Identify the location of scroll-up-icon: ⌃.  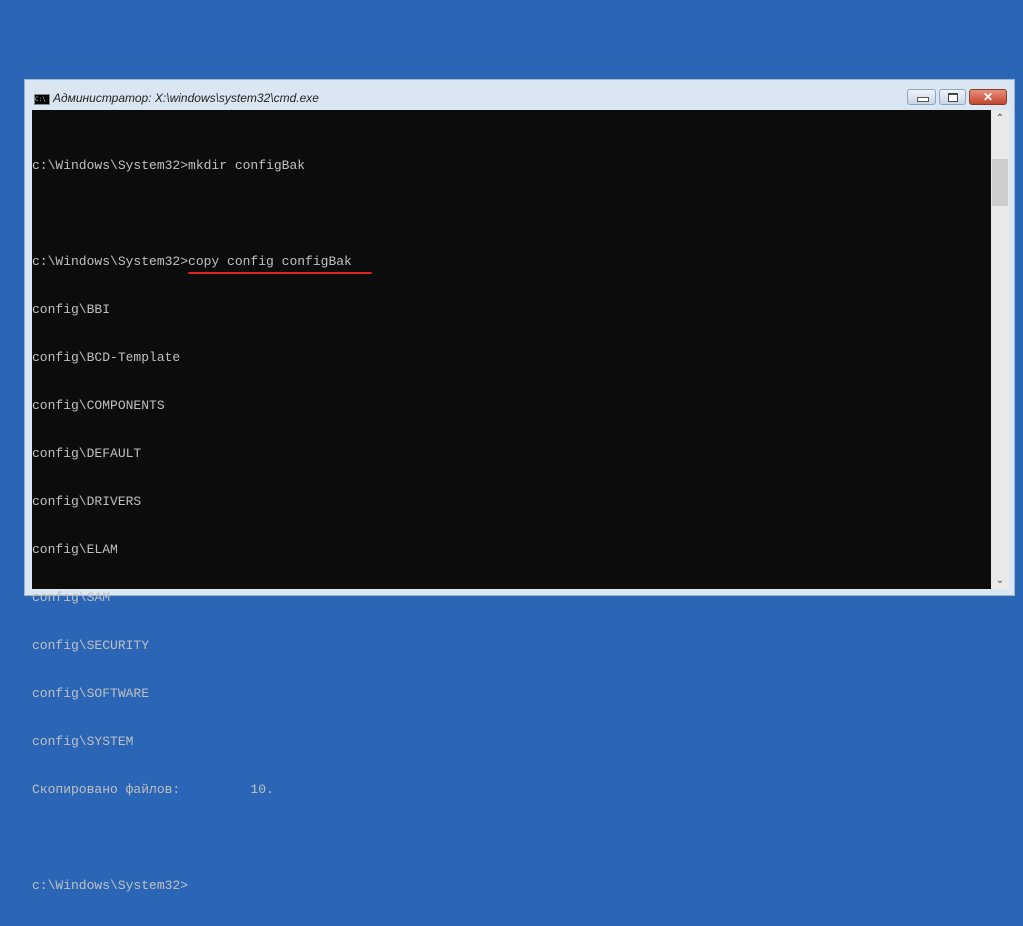
(1000, 118).